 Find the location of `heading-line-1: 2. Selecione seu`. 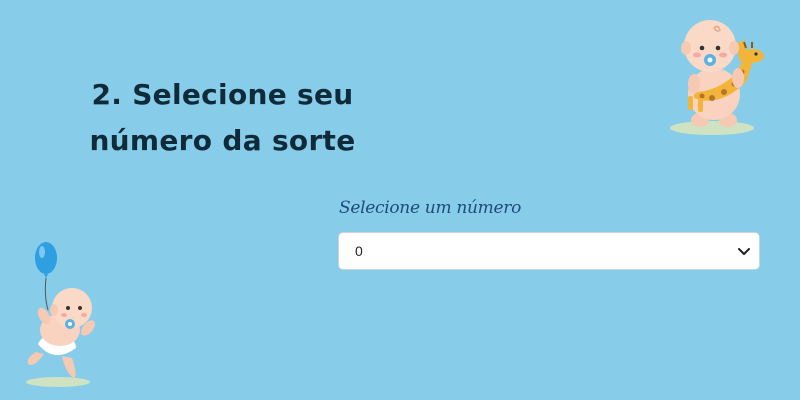

heading-line-1: 2. Selecione seu is located at coordinates (222, 94).